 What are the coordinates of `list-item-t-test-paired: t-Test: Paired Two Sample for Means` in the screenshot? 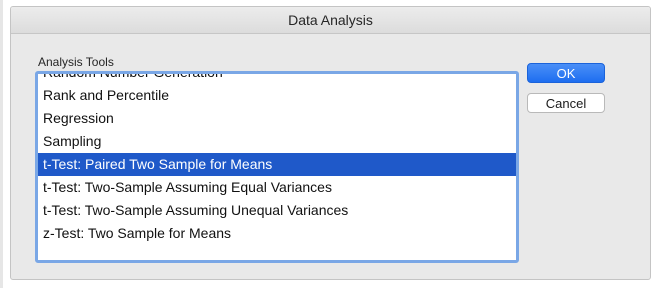 It's located at (277, 164).